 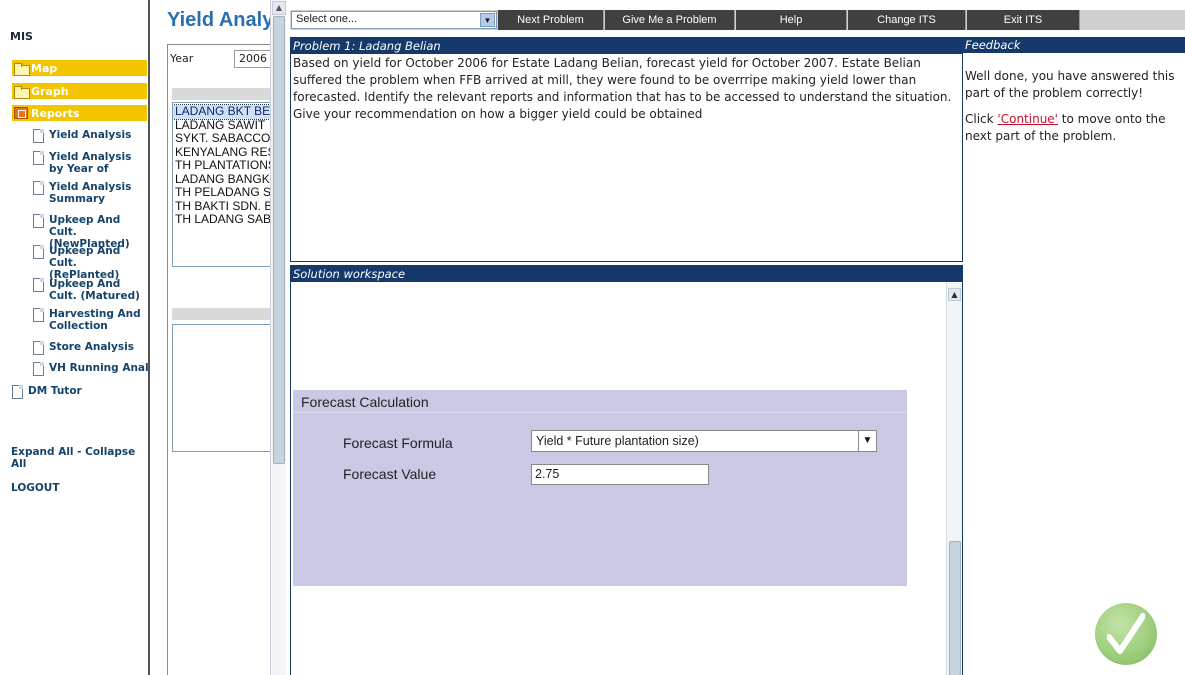 I want to click on nav-category-label: Graph, so click(x=50, y=91).